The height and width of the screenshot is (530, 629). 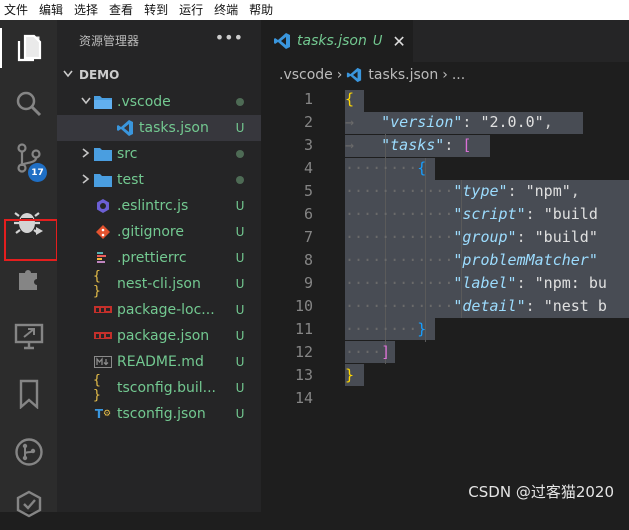 I want to click on menu-view: 查看, so click(x=121, y=10).